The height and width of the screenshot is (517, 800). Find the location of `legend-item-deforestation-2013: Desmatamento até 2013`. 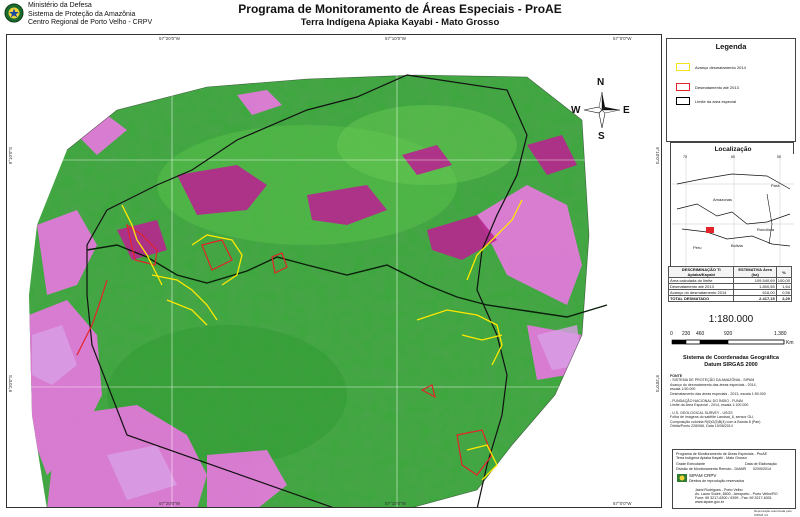

legend-item-deforestation-2013: Desmatamento até 2013 is located at coordinates (707, 87).